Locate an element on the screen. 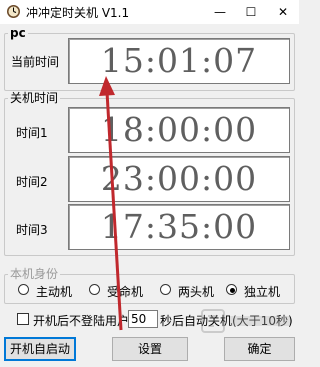 This screenshot has height=367, width=320. current-time-value: 15:01:07 is located at coordinates (179, 60).